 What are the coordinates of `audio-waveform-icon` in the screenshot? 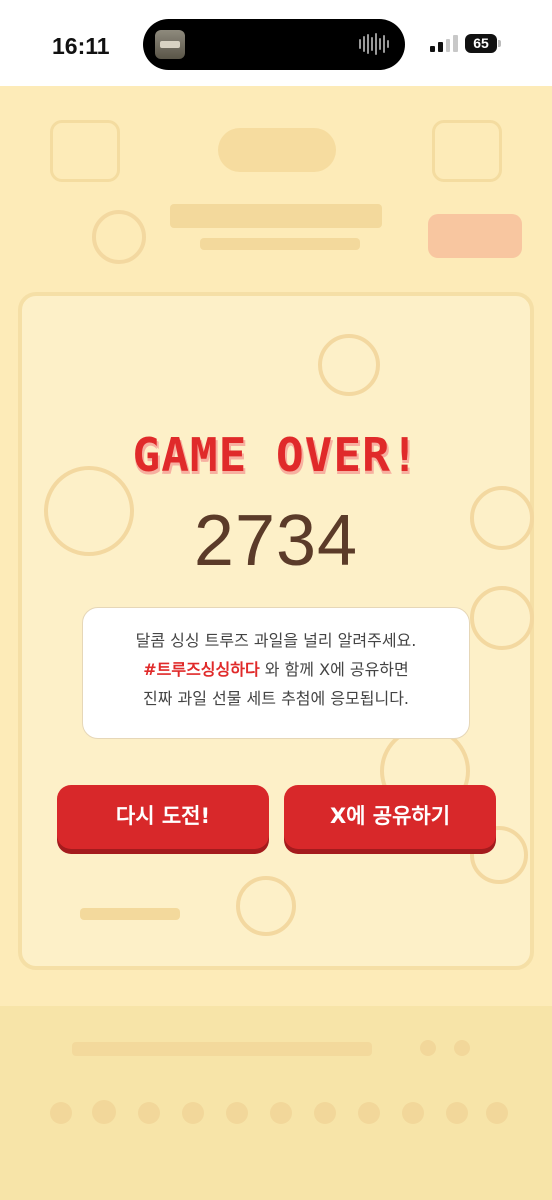 It's located at (374, 44).